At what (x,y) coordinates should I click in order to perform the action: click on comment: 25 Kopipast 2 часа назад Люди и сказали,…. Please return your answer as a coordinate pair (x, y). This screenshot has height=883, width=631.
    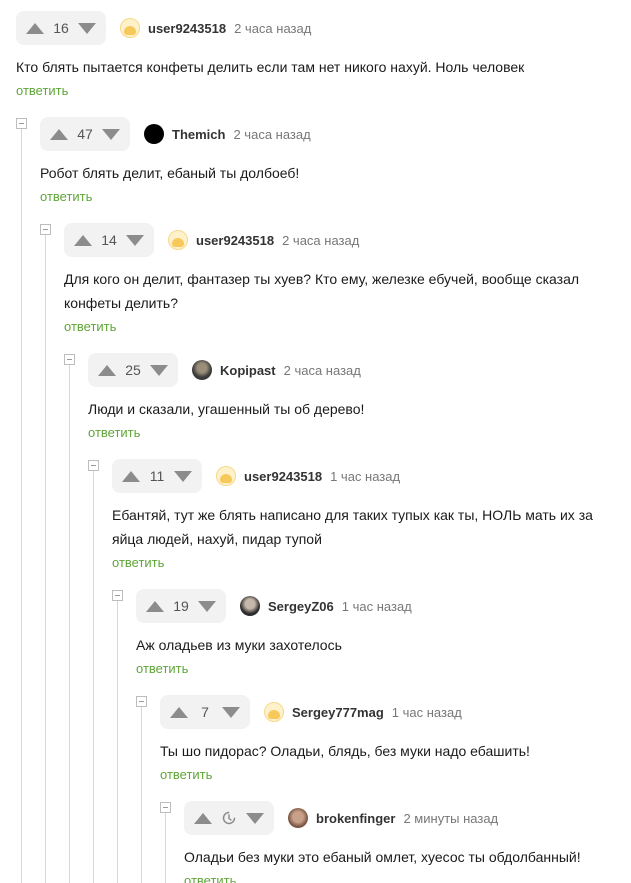
    Looking at the image, I should click on (352, 396).